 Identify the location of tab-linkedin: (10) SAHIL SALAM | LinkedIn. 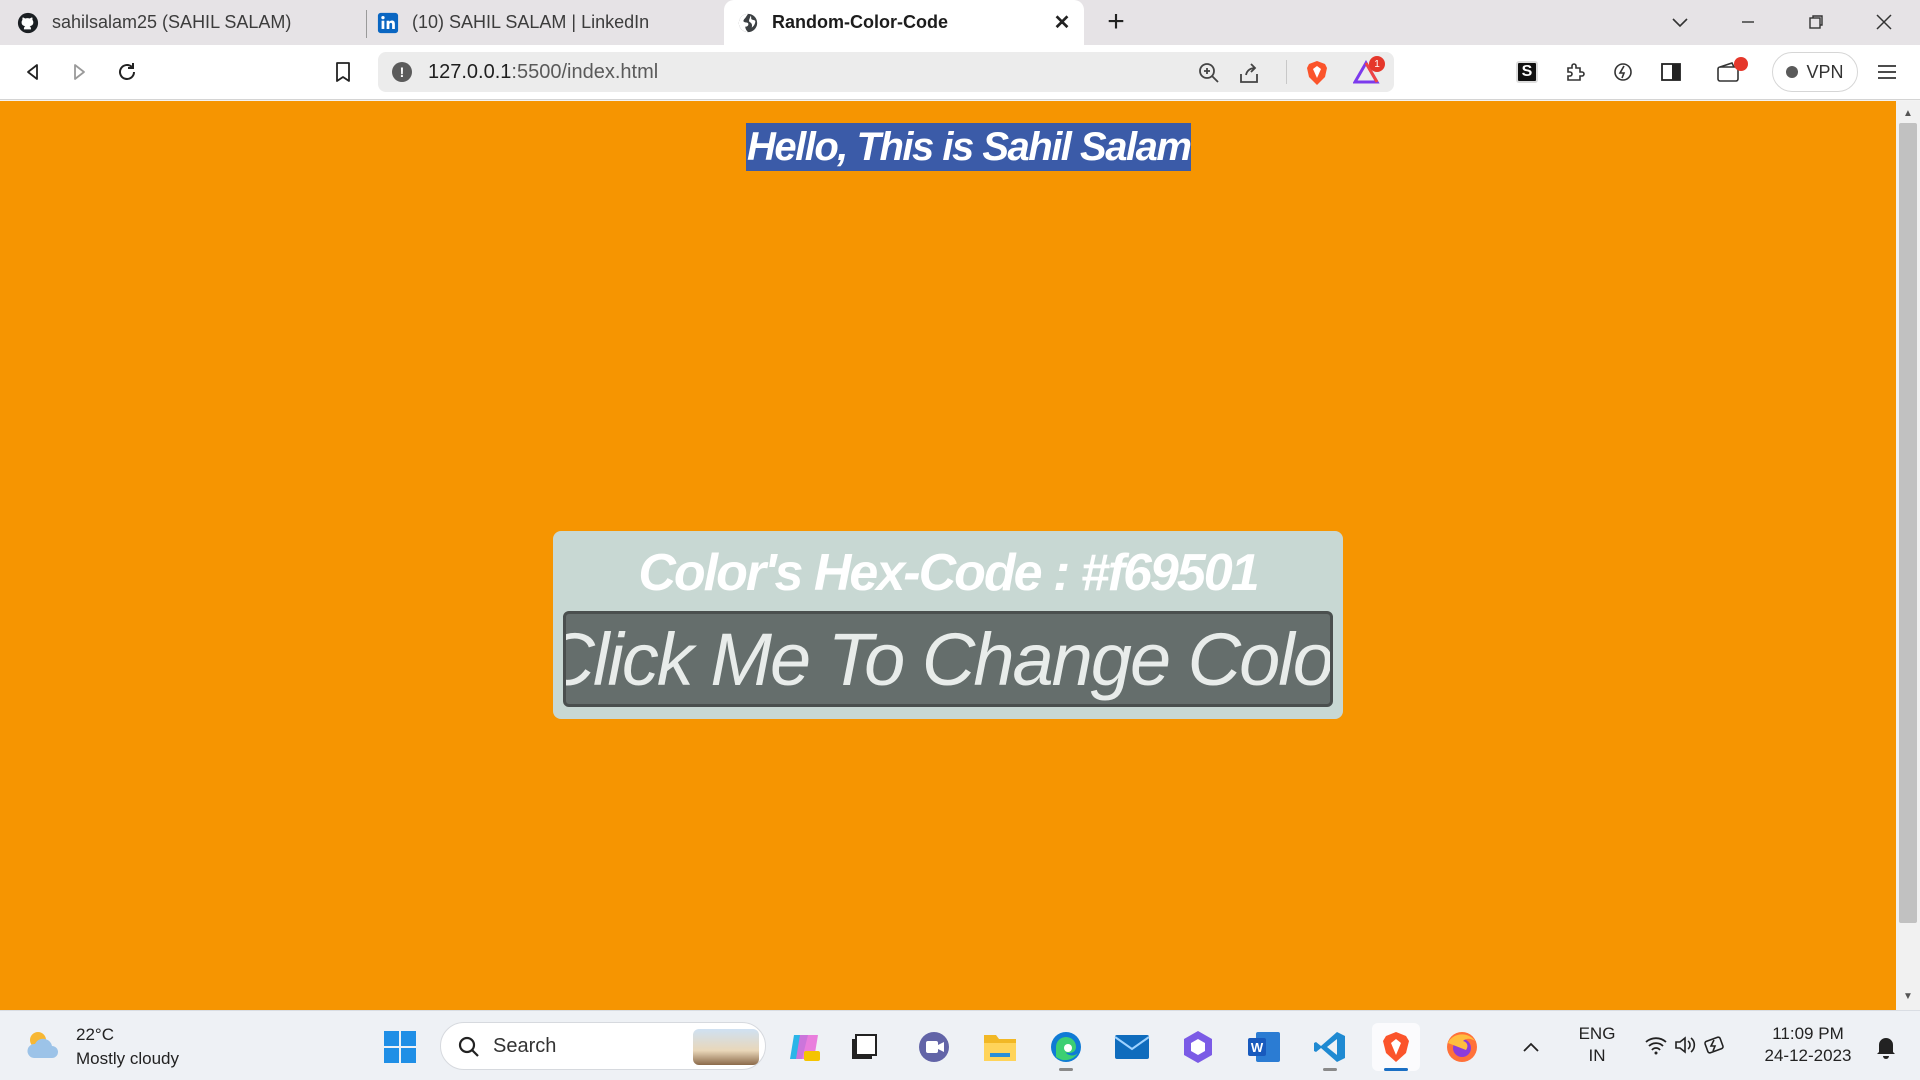
(549, 22).